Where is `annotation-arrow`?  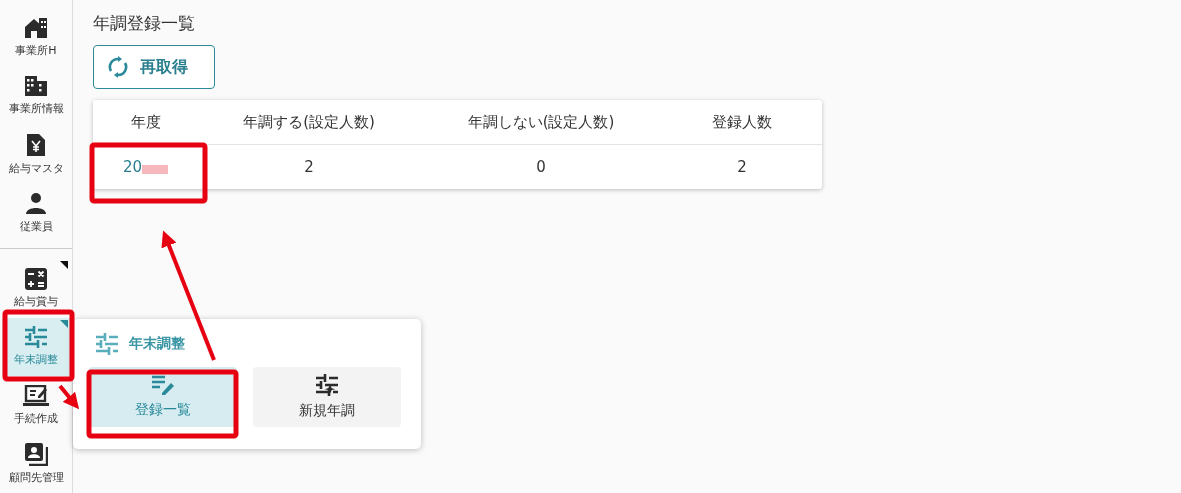
annotation-arrow is located at coordinates (69, 397).